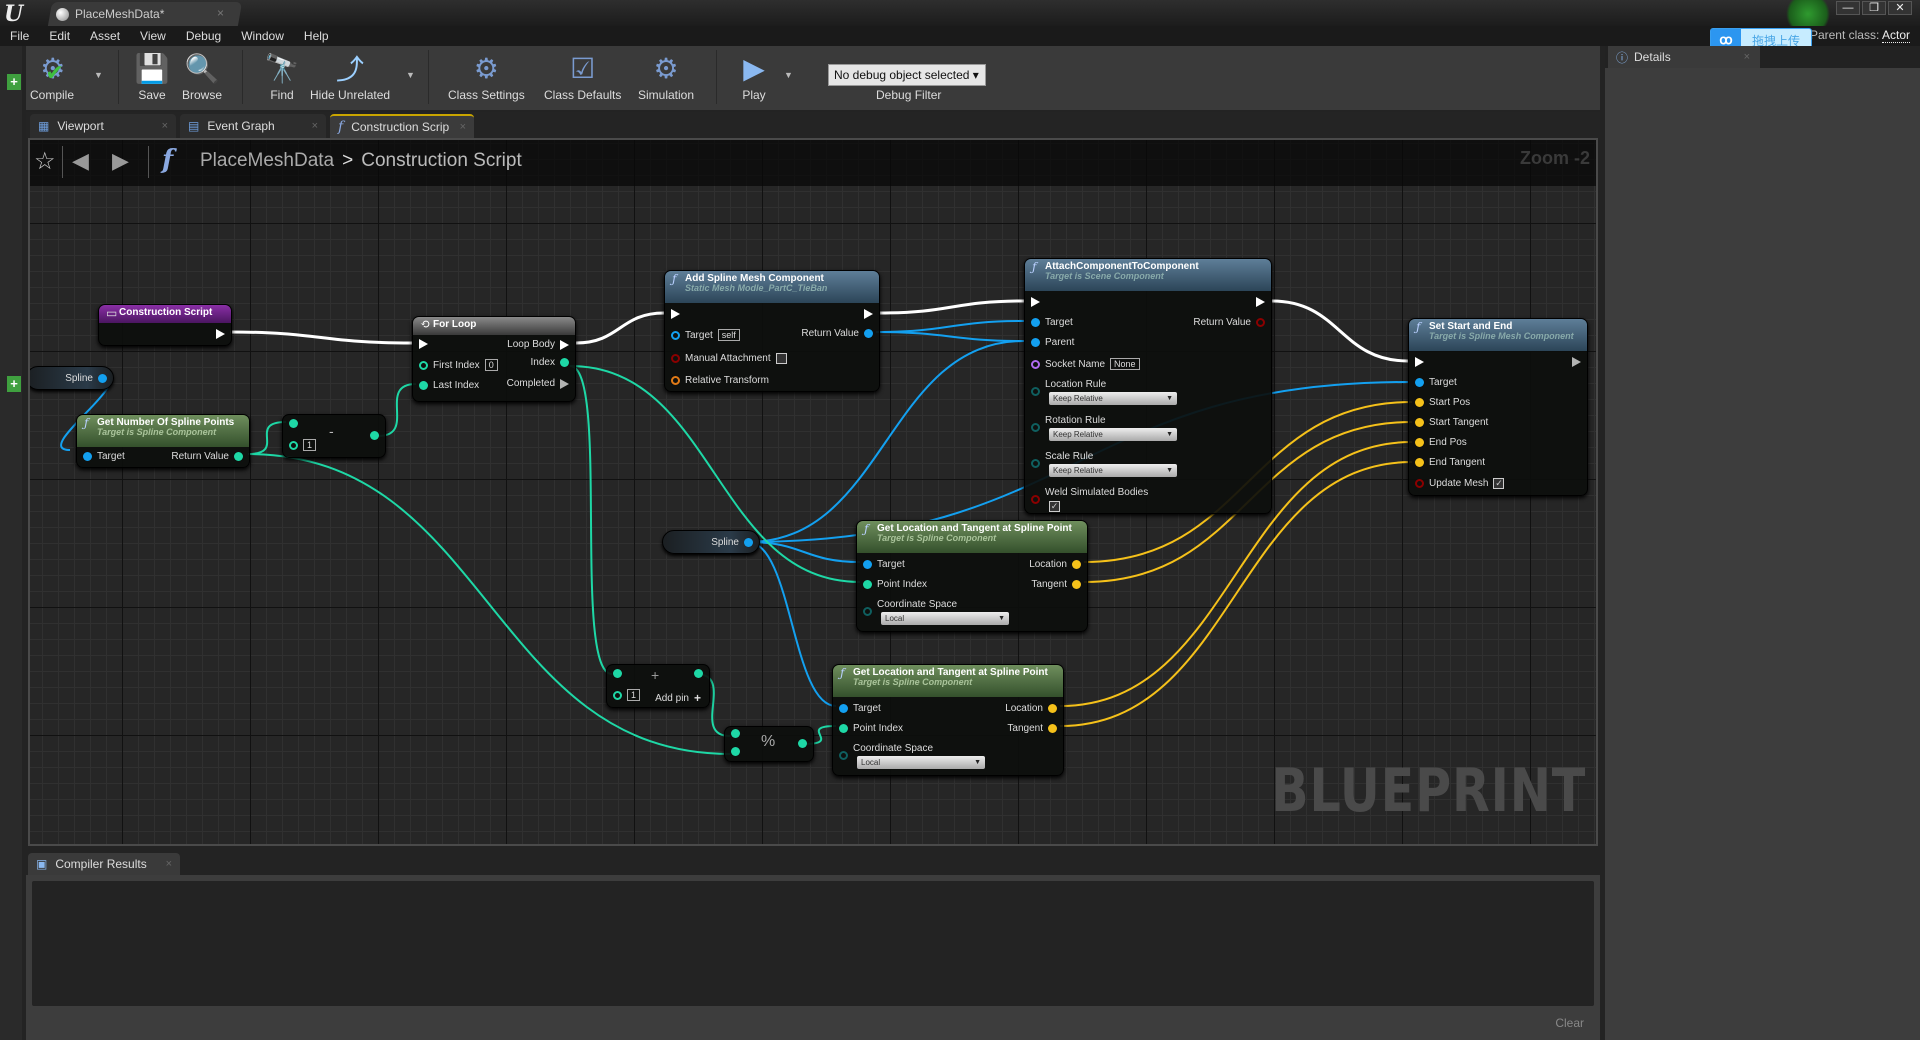 This screenshot has width=1920, height=1040. Describe the element at coordinates (104, 864) in the screenshot. I see `tab-compiler-results: ▣ Compiler Results ×` at that location.